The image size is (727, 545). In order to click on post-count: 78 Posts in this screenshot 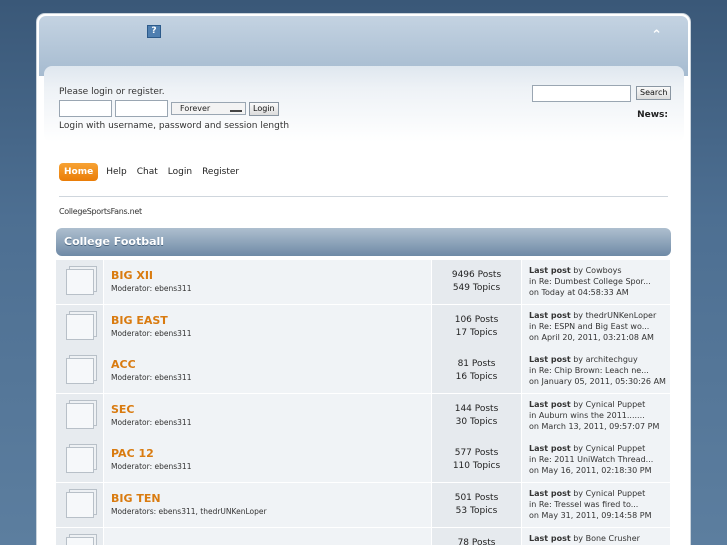, I will do `click(476, 541)`.